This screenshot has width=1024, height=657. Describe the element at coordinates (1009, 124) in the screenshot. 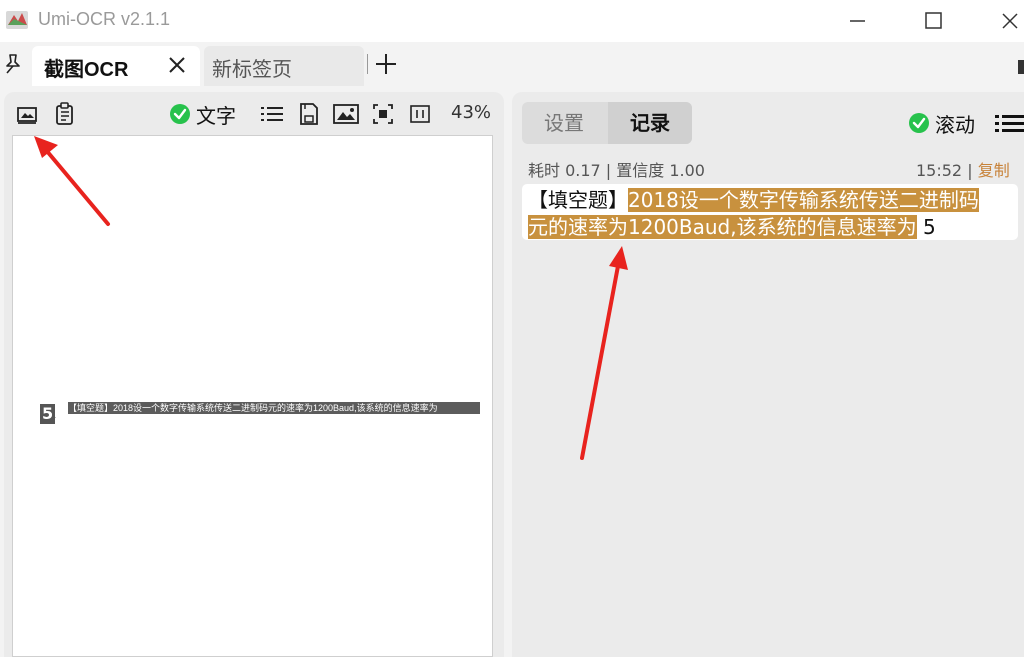

I see `menu-icon` at that location.